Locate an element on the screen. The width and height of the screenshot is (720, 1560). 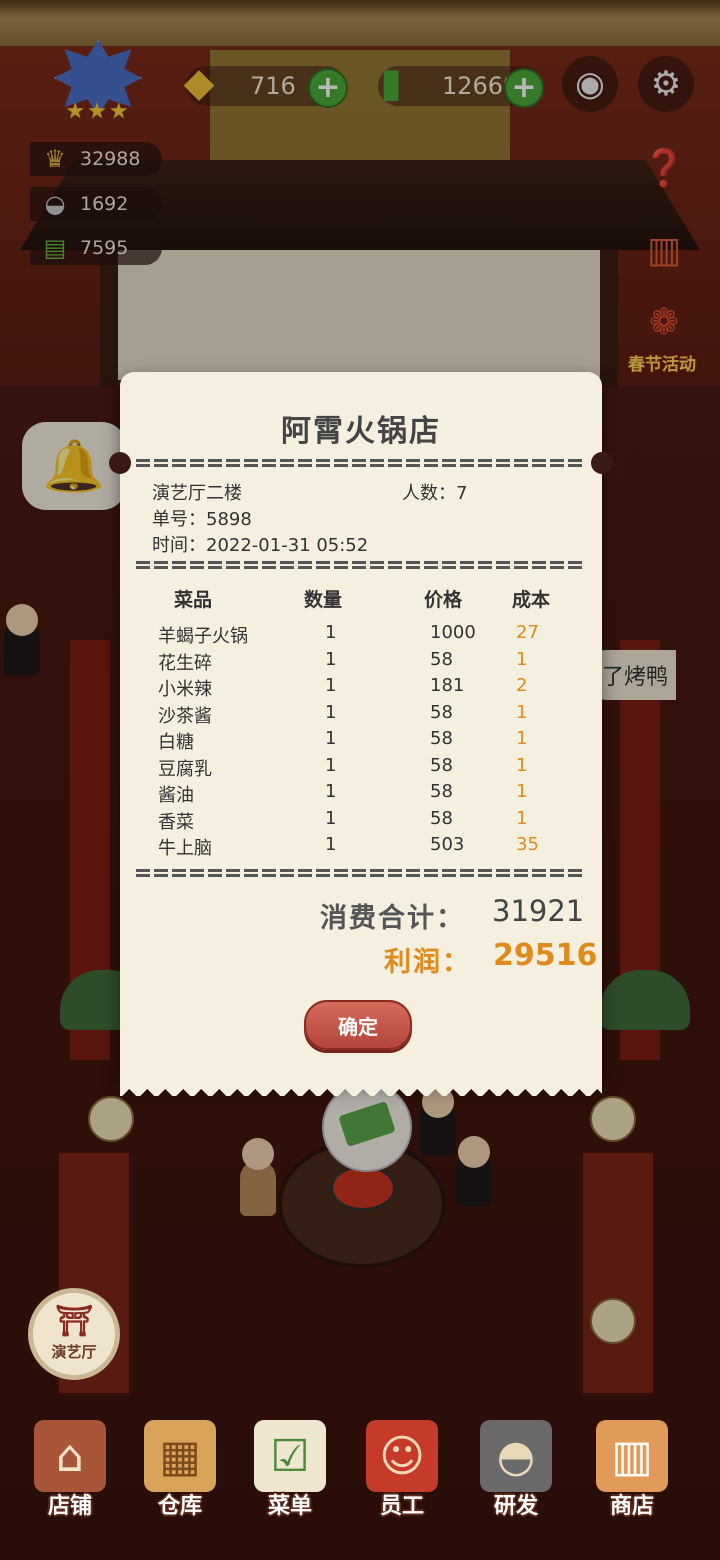
nav-menu: ☑ 菜单 is located at coordinates (290, 1470).